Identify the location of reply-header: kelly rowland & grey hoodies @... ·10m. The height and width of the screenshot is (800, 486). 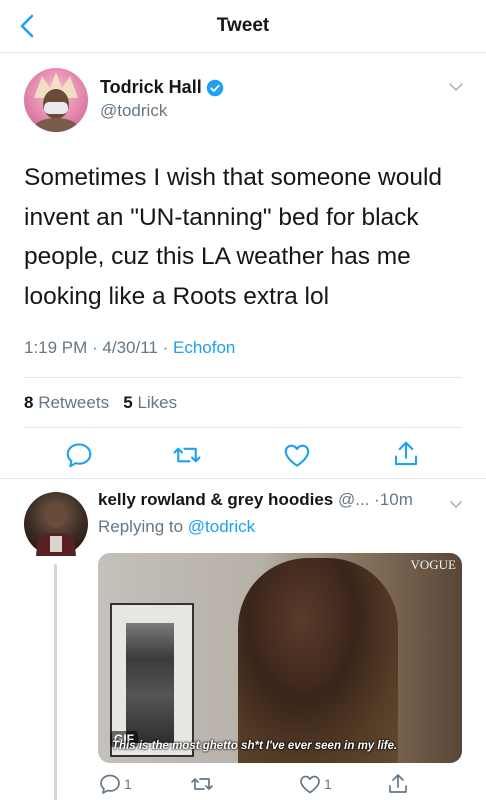
(255, 500).